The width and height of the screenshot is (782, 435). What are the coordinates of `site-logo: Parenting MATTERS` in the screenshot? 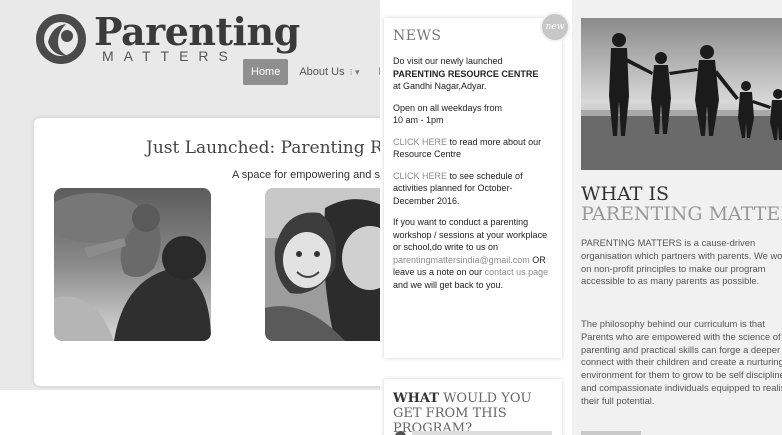 It's located at (167, 38).